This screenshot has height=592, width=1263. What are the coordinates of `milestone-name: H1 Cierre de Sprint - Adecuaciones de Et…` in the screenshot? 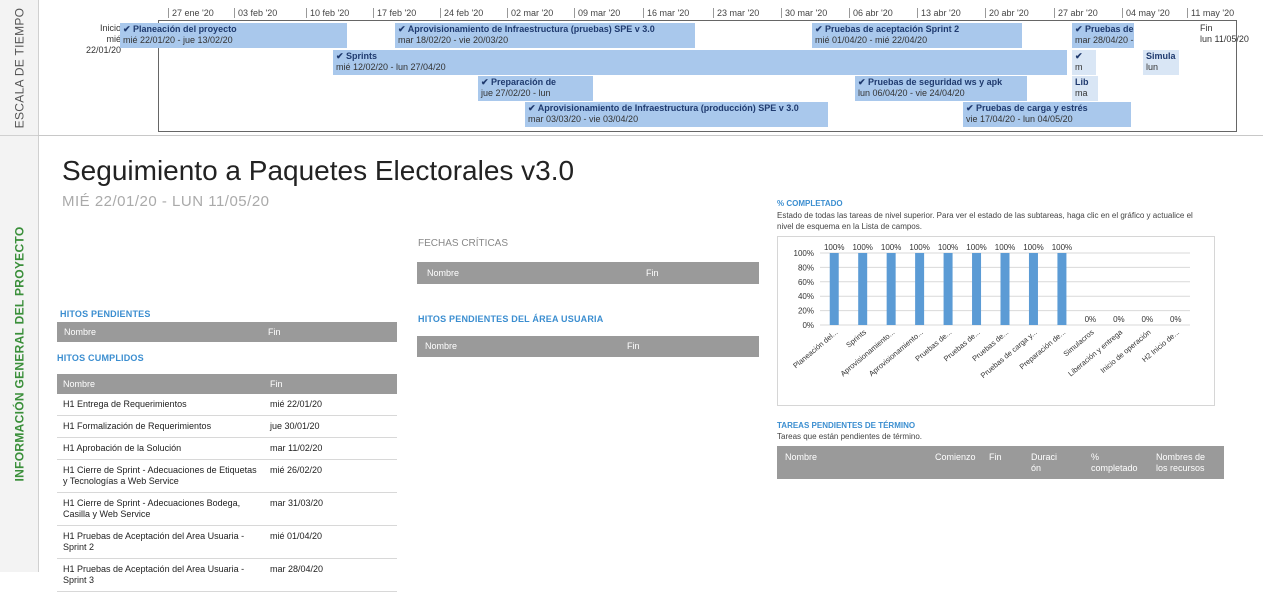 It's located at (160, 476).